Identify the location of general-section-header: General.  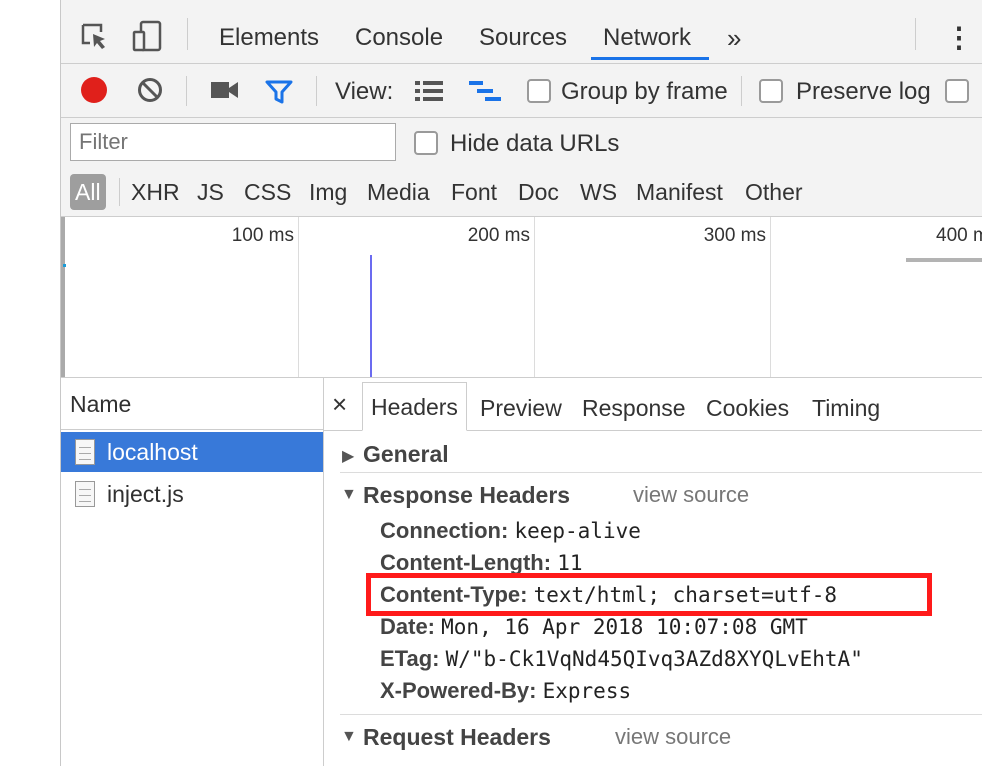
(406, 454).